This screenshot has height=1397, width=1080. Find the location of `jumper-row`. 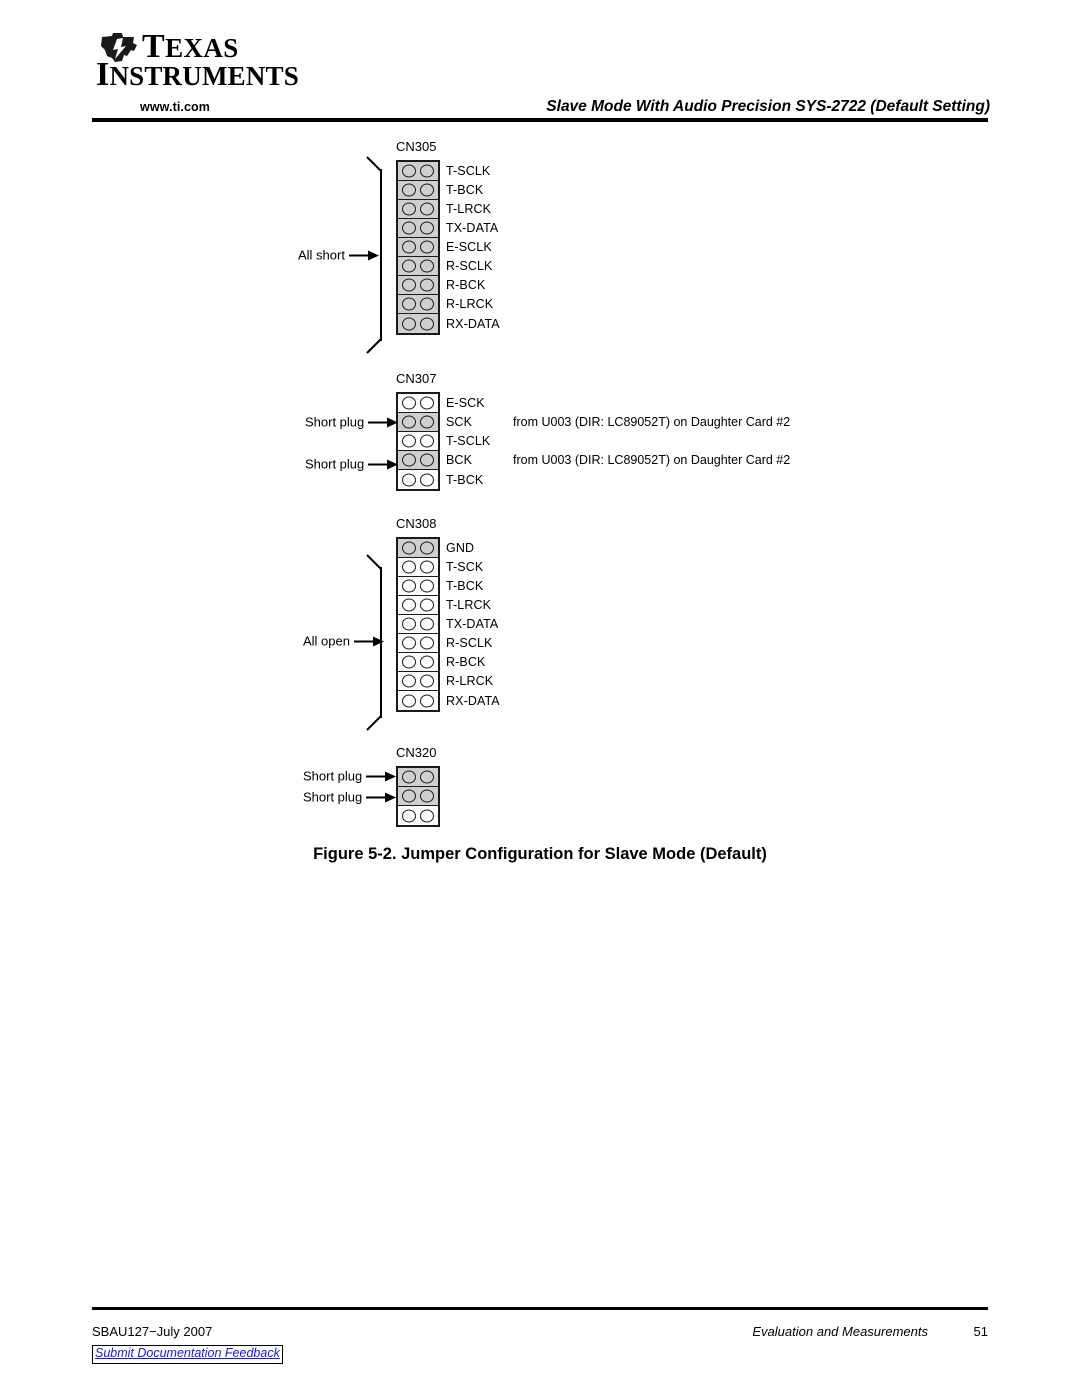

jumper-row is located at coordinates (418, 777).